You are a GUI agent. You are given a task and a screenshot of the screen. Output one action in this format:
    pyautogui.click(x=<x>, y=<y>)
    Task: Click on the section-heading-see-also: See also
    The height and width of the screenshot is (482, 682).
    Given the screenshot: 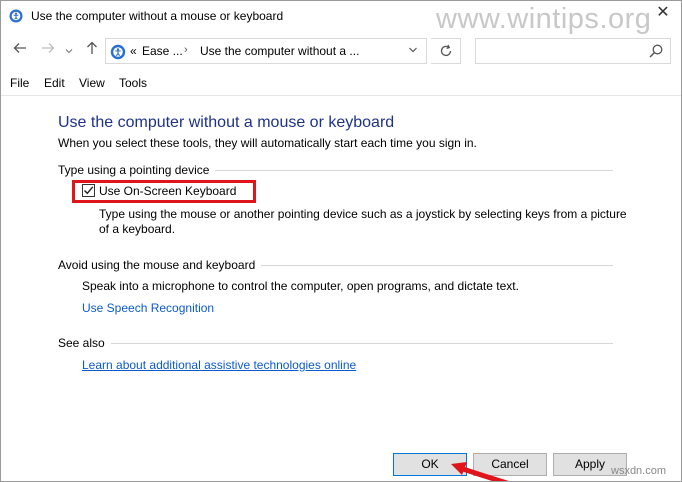 What is the action you would take?
    pyautogui.click(x=84, y=343)
    